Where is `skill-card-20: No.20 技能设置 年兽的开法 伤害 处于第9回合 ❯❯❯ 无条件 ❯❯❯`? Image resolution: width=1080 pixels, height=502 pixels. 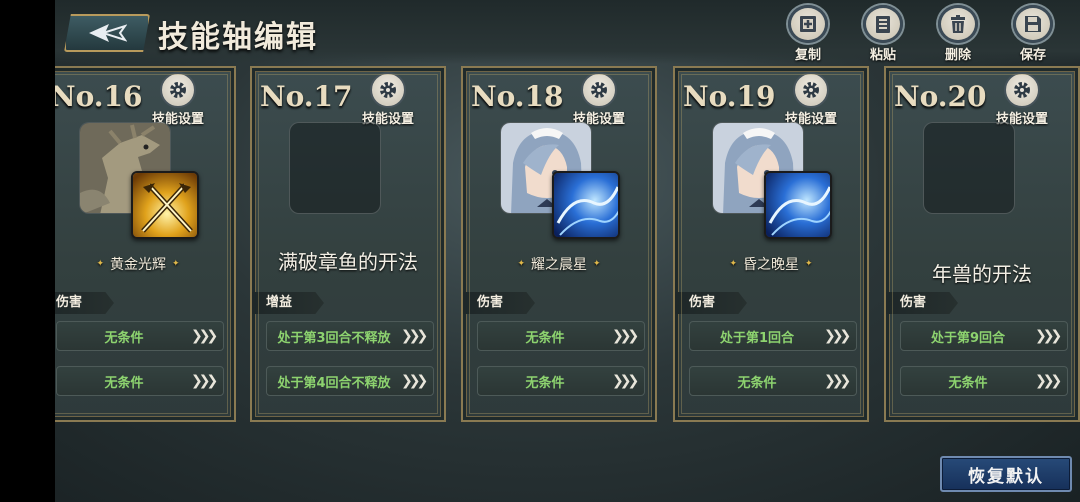 skill-card-20: No.20 技能设置 年兽的开法 伤害 处于第9回合 ❯❯❯ 无条件 ❯❯❯ is located at coordinates (982, 244).